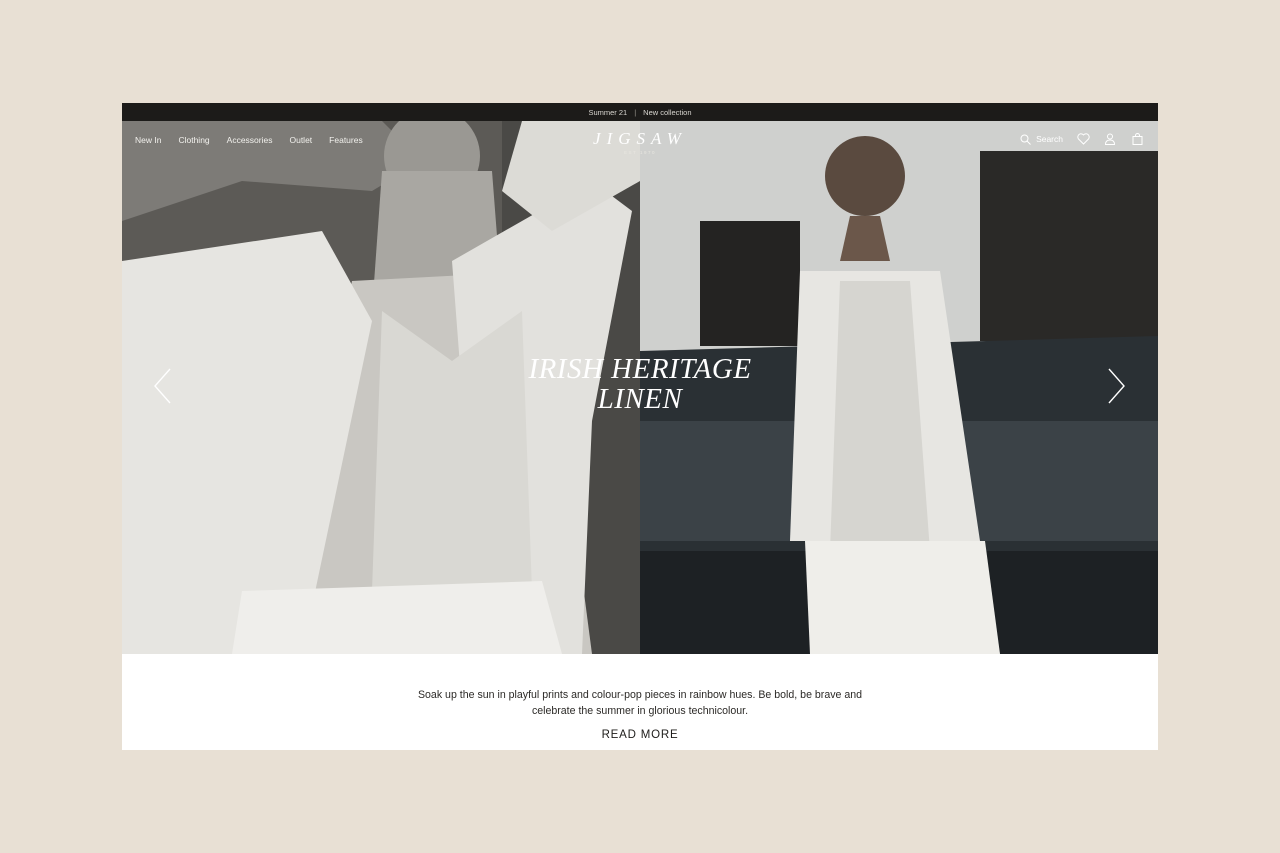  I want to click on carousel-prev-button, so click(162, 386).